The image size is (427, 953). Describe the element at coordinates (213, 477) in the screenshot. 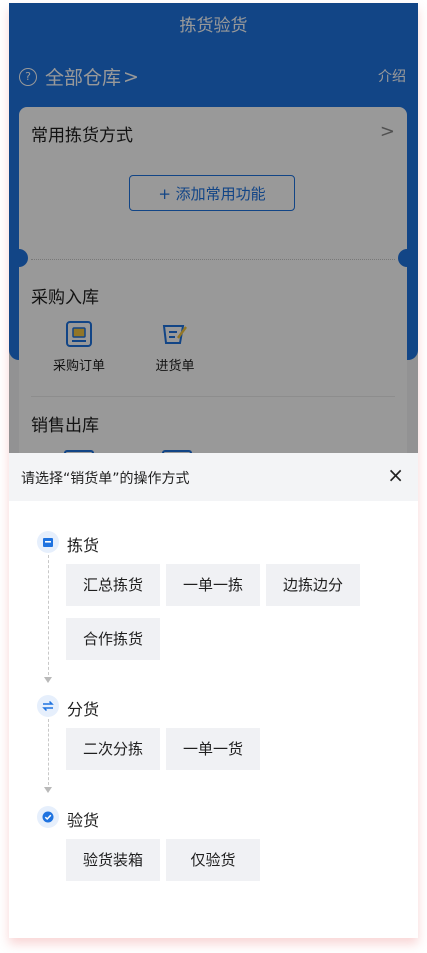

I see `sheet-header: 请选择“销货单”的操作方式 ×` at that location.